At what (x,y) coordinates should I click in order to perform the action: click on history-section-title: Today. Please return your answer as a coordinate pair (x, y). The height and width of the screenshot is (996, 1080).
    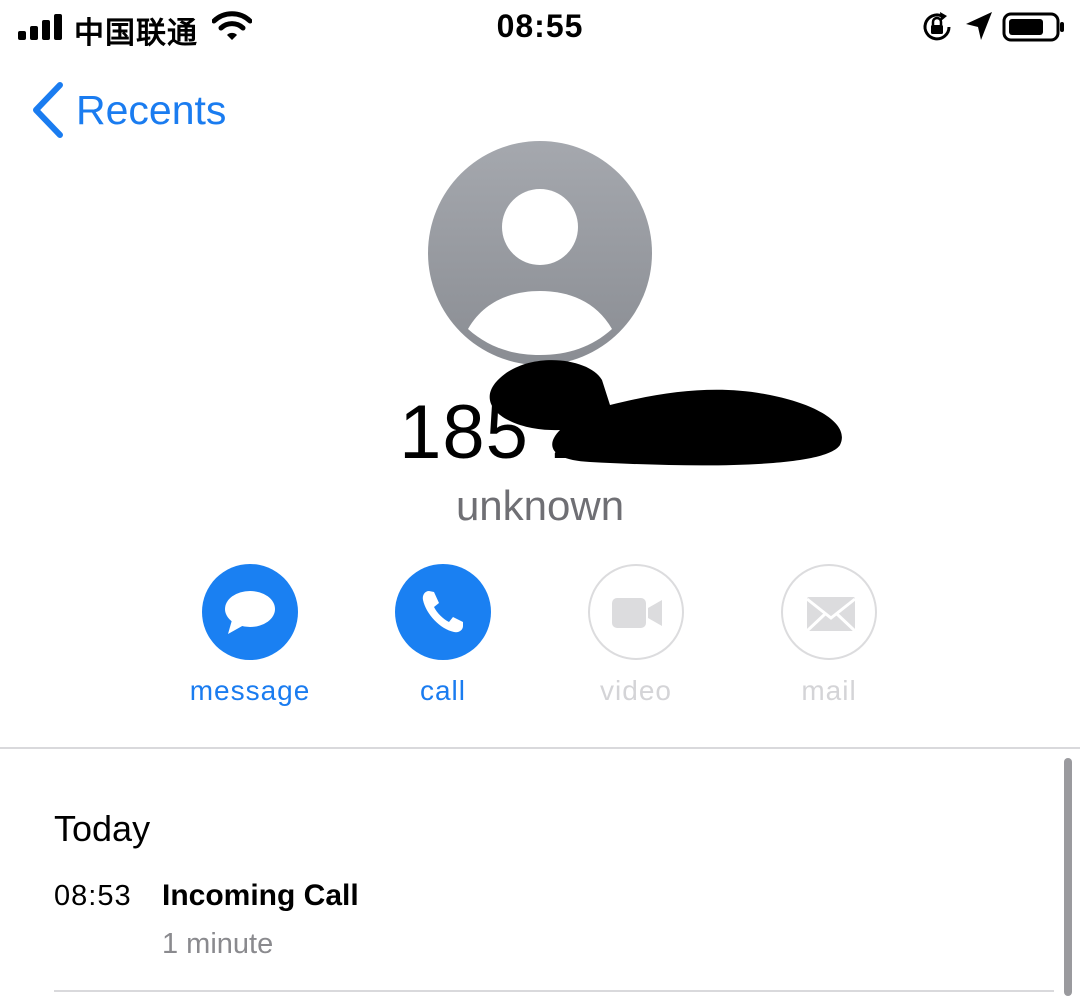
    Looking at the image, I should click on (102, 828).